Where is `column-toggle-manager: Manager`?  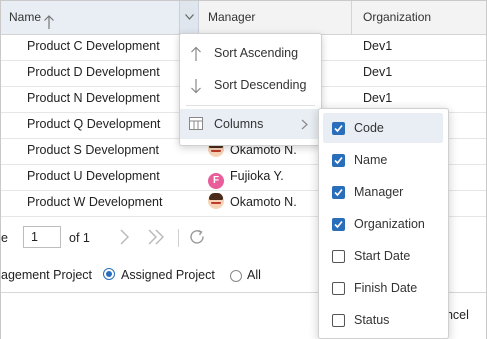 column-toggle-manager: Manager is located at coordinates (383, 192).